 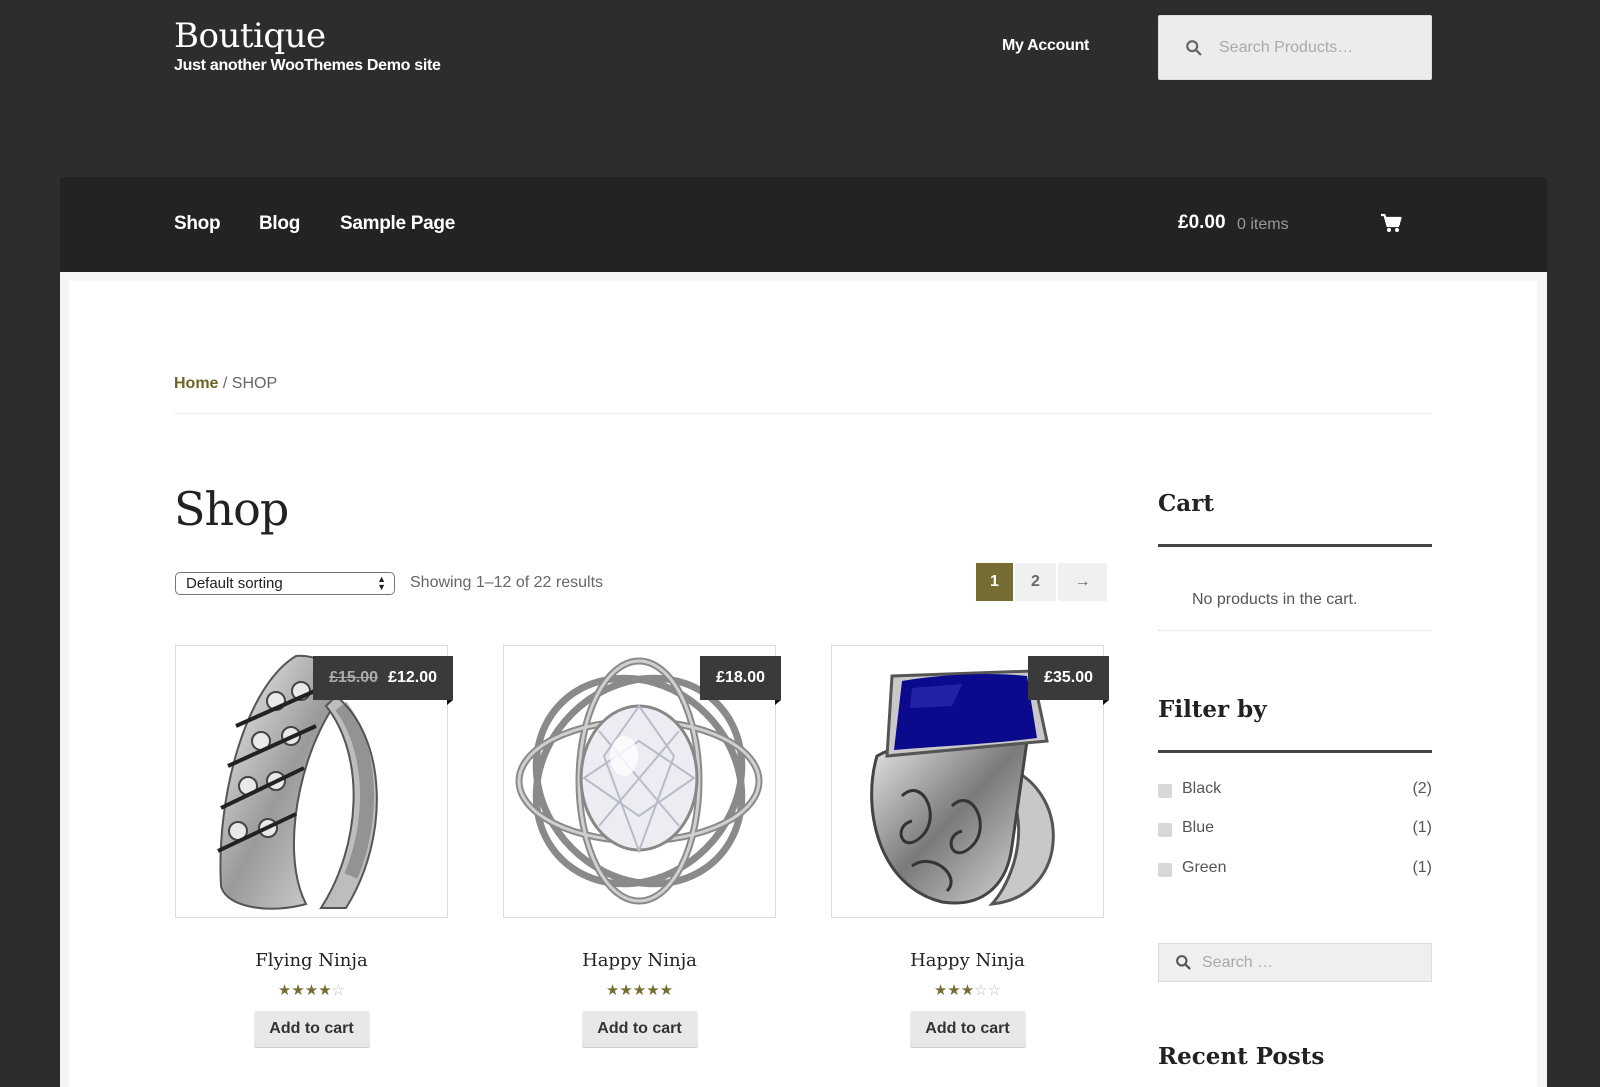 I want to click on product-image: £35.00, so click(x=970, y=781).